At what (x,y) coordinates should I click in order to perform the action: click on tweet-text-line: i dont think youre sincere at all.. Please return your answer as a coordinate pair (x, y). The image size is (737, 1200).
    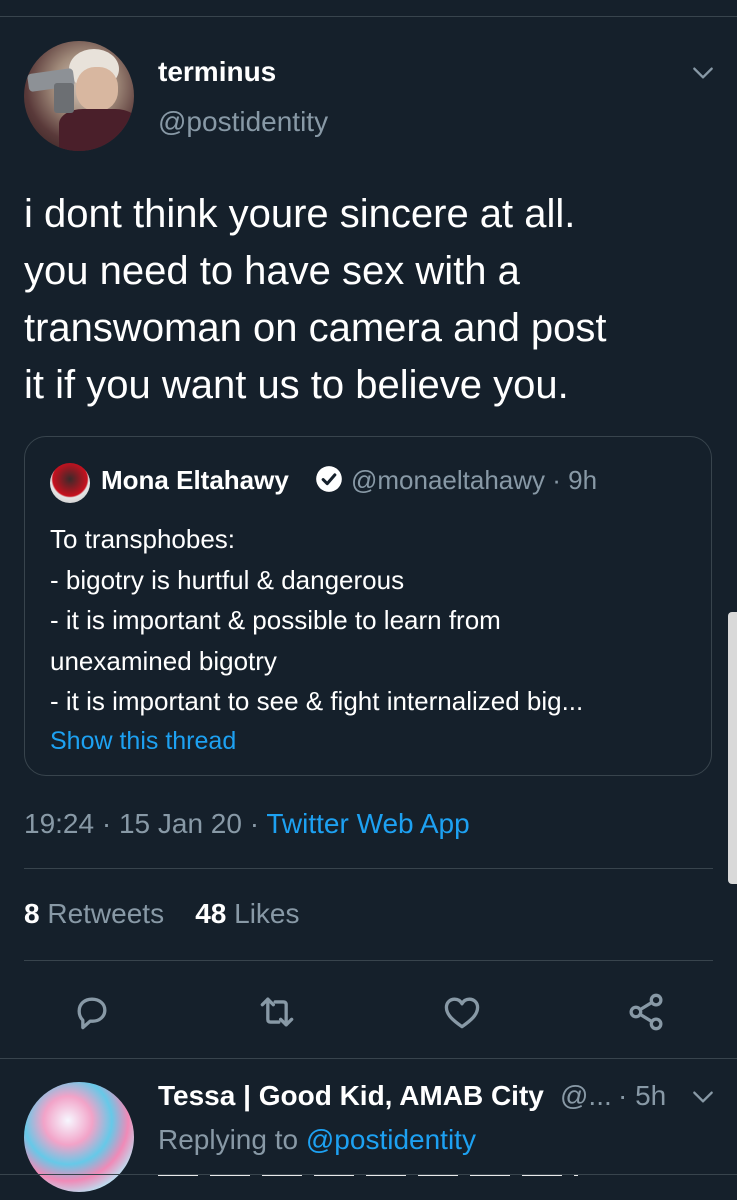
    Looking at the image, I should click on (300, 214).